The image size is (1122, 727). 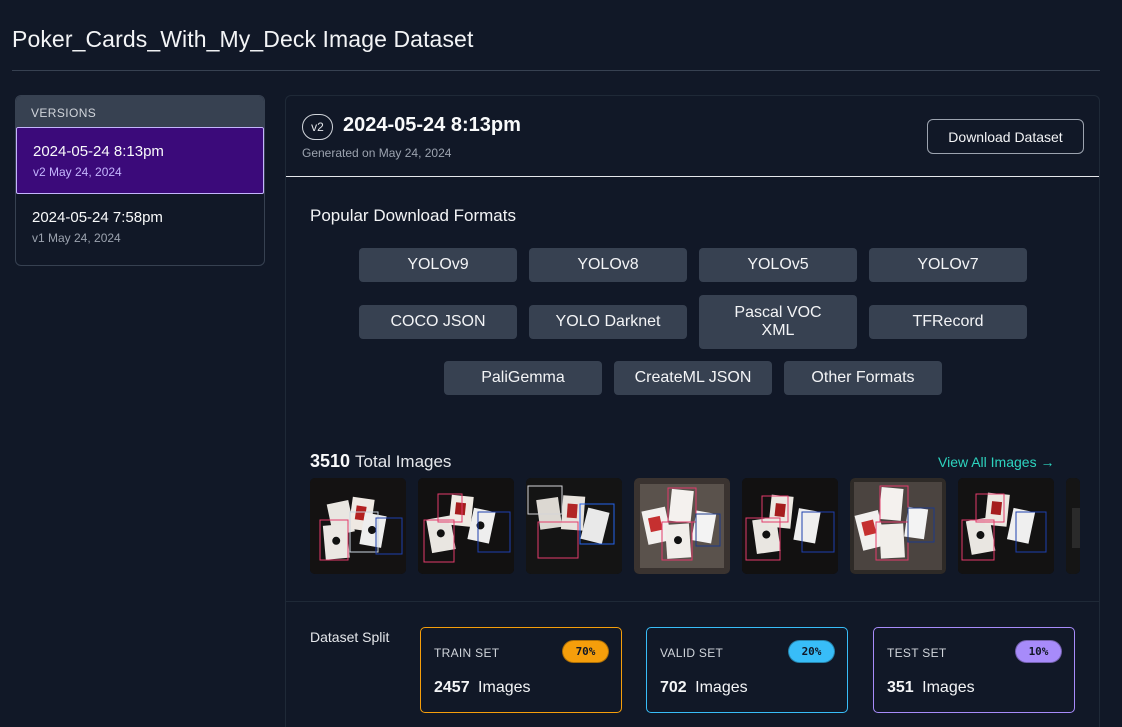 What do you see at coordinates (350, 637) in the screenshot?
I see `dataset-split-label: Dataset Split` at bounding box center [350, 637].